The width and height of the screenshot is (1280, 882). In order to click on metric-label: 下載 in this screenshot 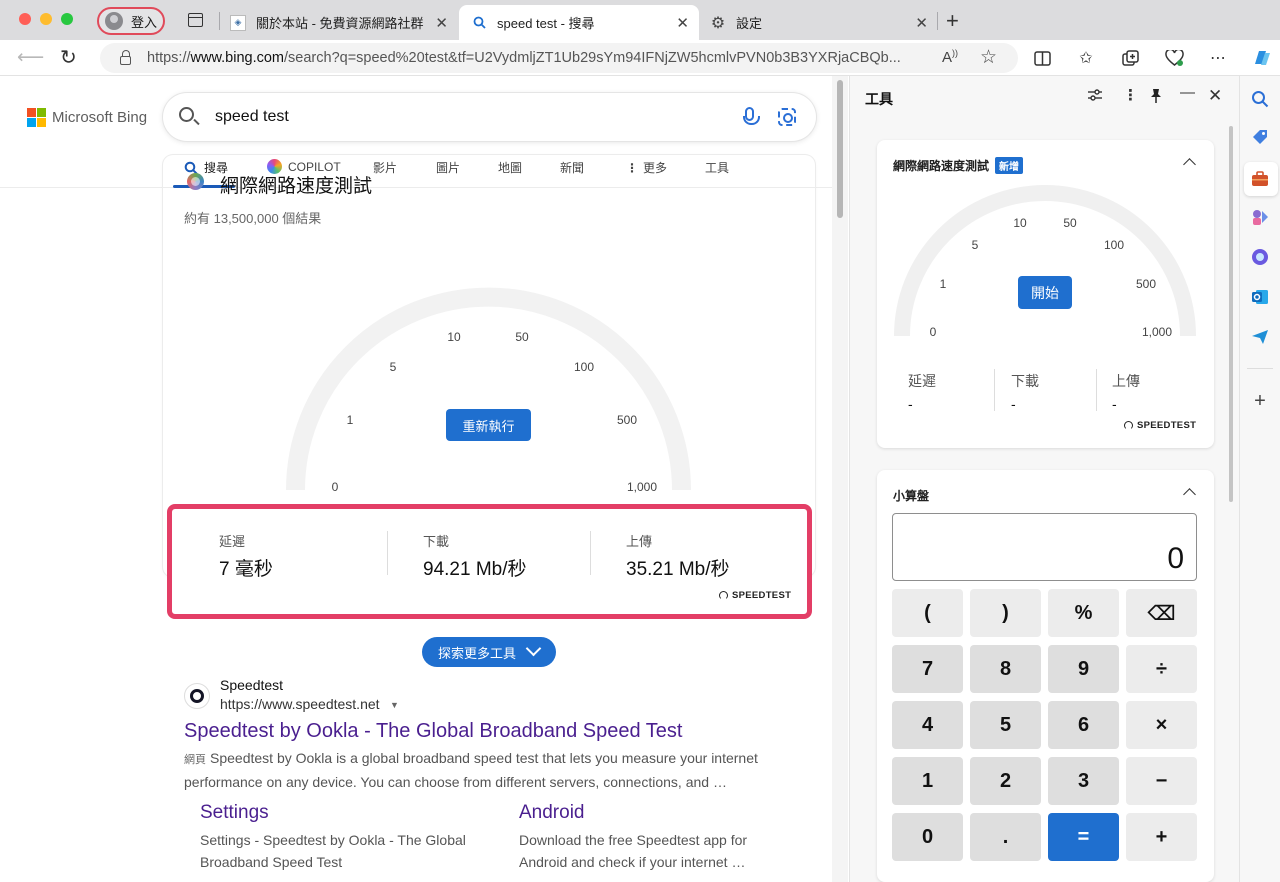, I will do `click(436, 541)`.